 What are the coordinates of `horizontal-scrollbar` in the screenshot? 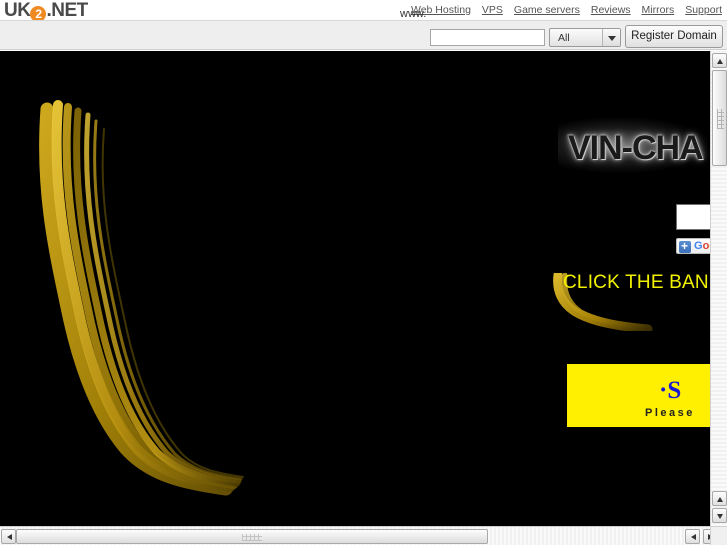 It's located at (363, 535).